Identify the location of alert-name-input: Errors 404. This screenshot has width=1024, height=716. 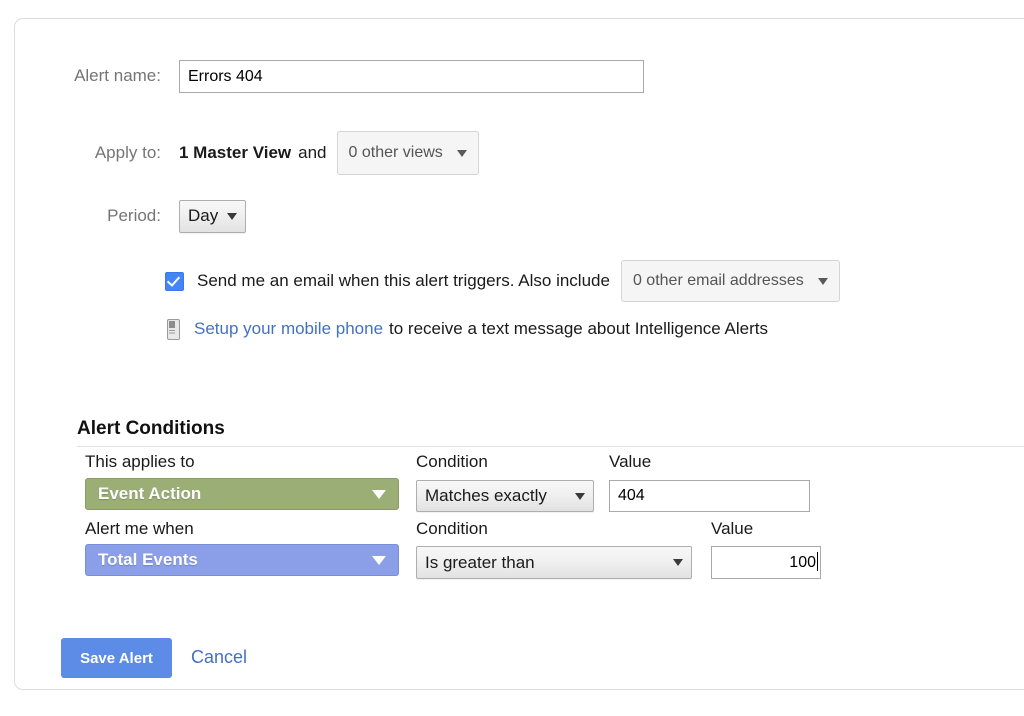
(411, 76).